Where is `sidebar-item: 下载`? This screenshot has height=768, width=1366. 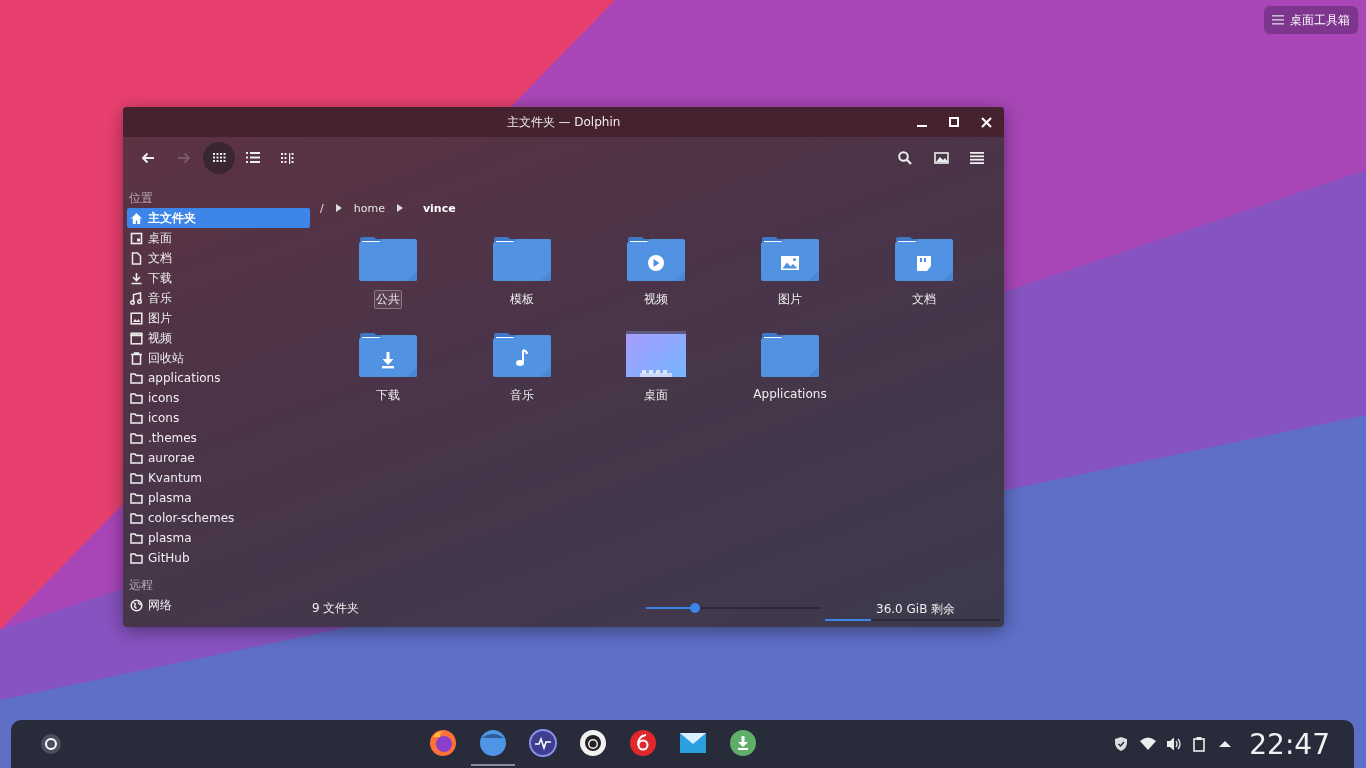
sidebar-item: 下载 is located at coordinates (218, 278).